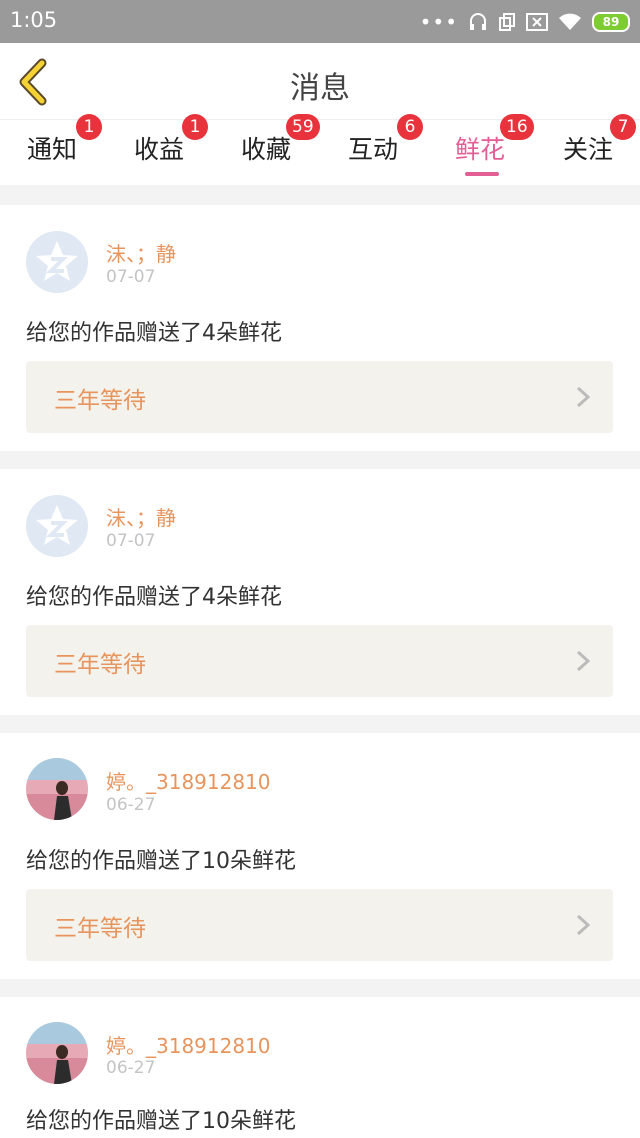 The height and width of the screenshot is (1138, 640). I want to click on status-bar: 1:05 ••• 89, so click(320, 21).